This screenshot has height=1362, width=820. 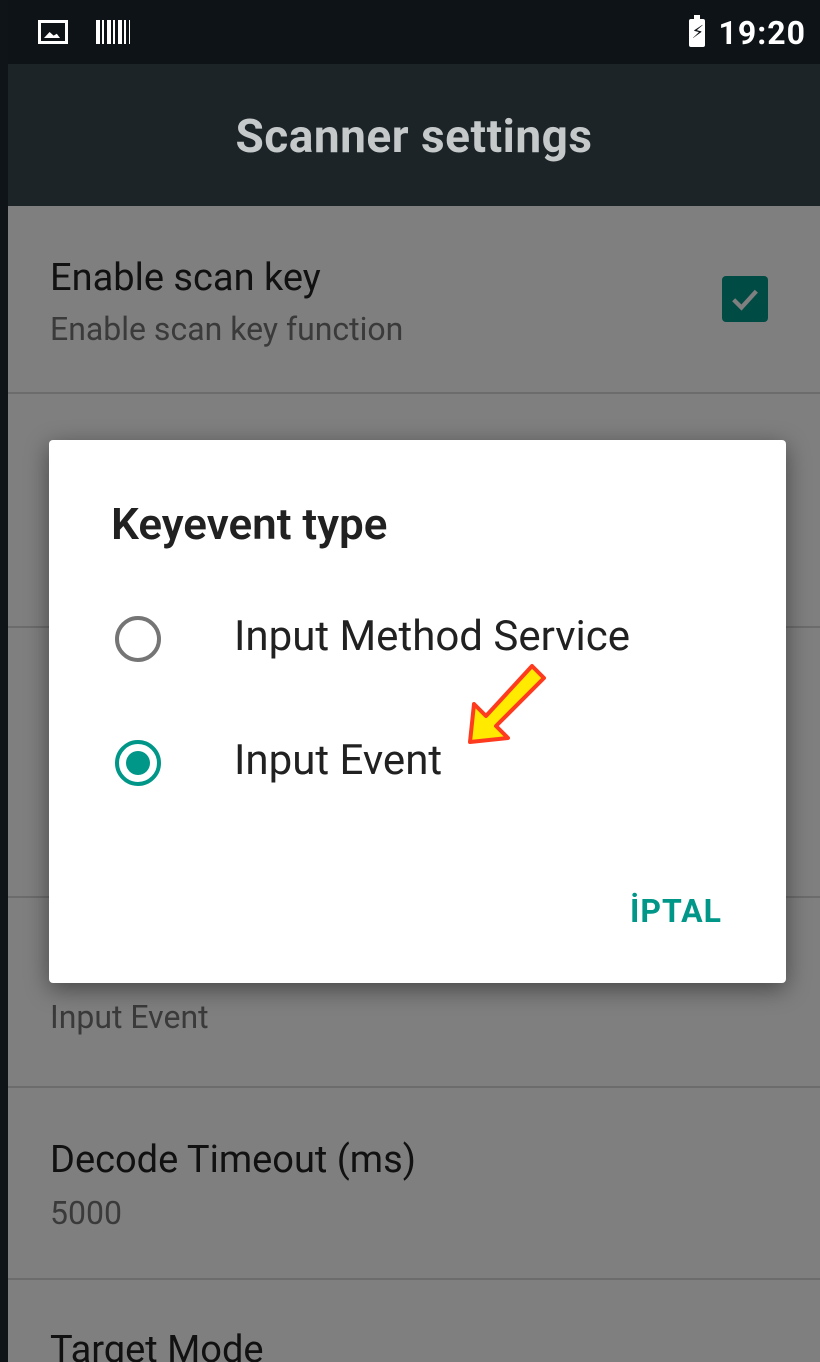 I want to click on status-time: 19:20, so click(x=762, y=33).